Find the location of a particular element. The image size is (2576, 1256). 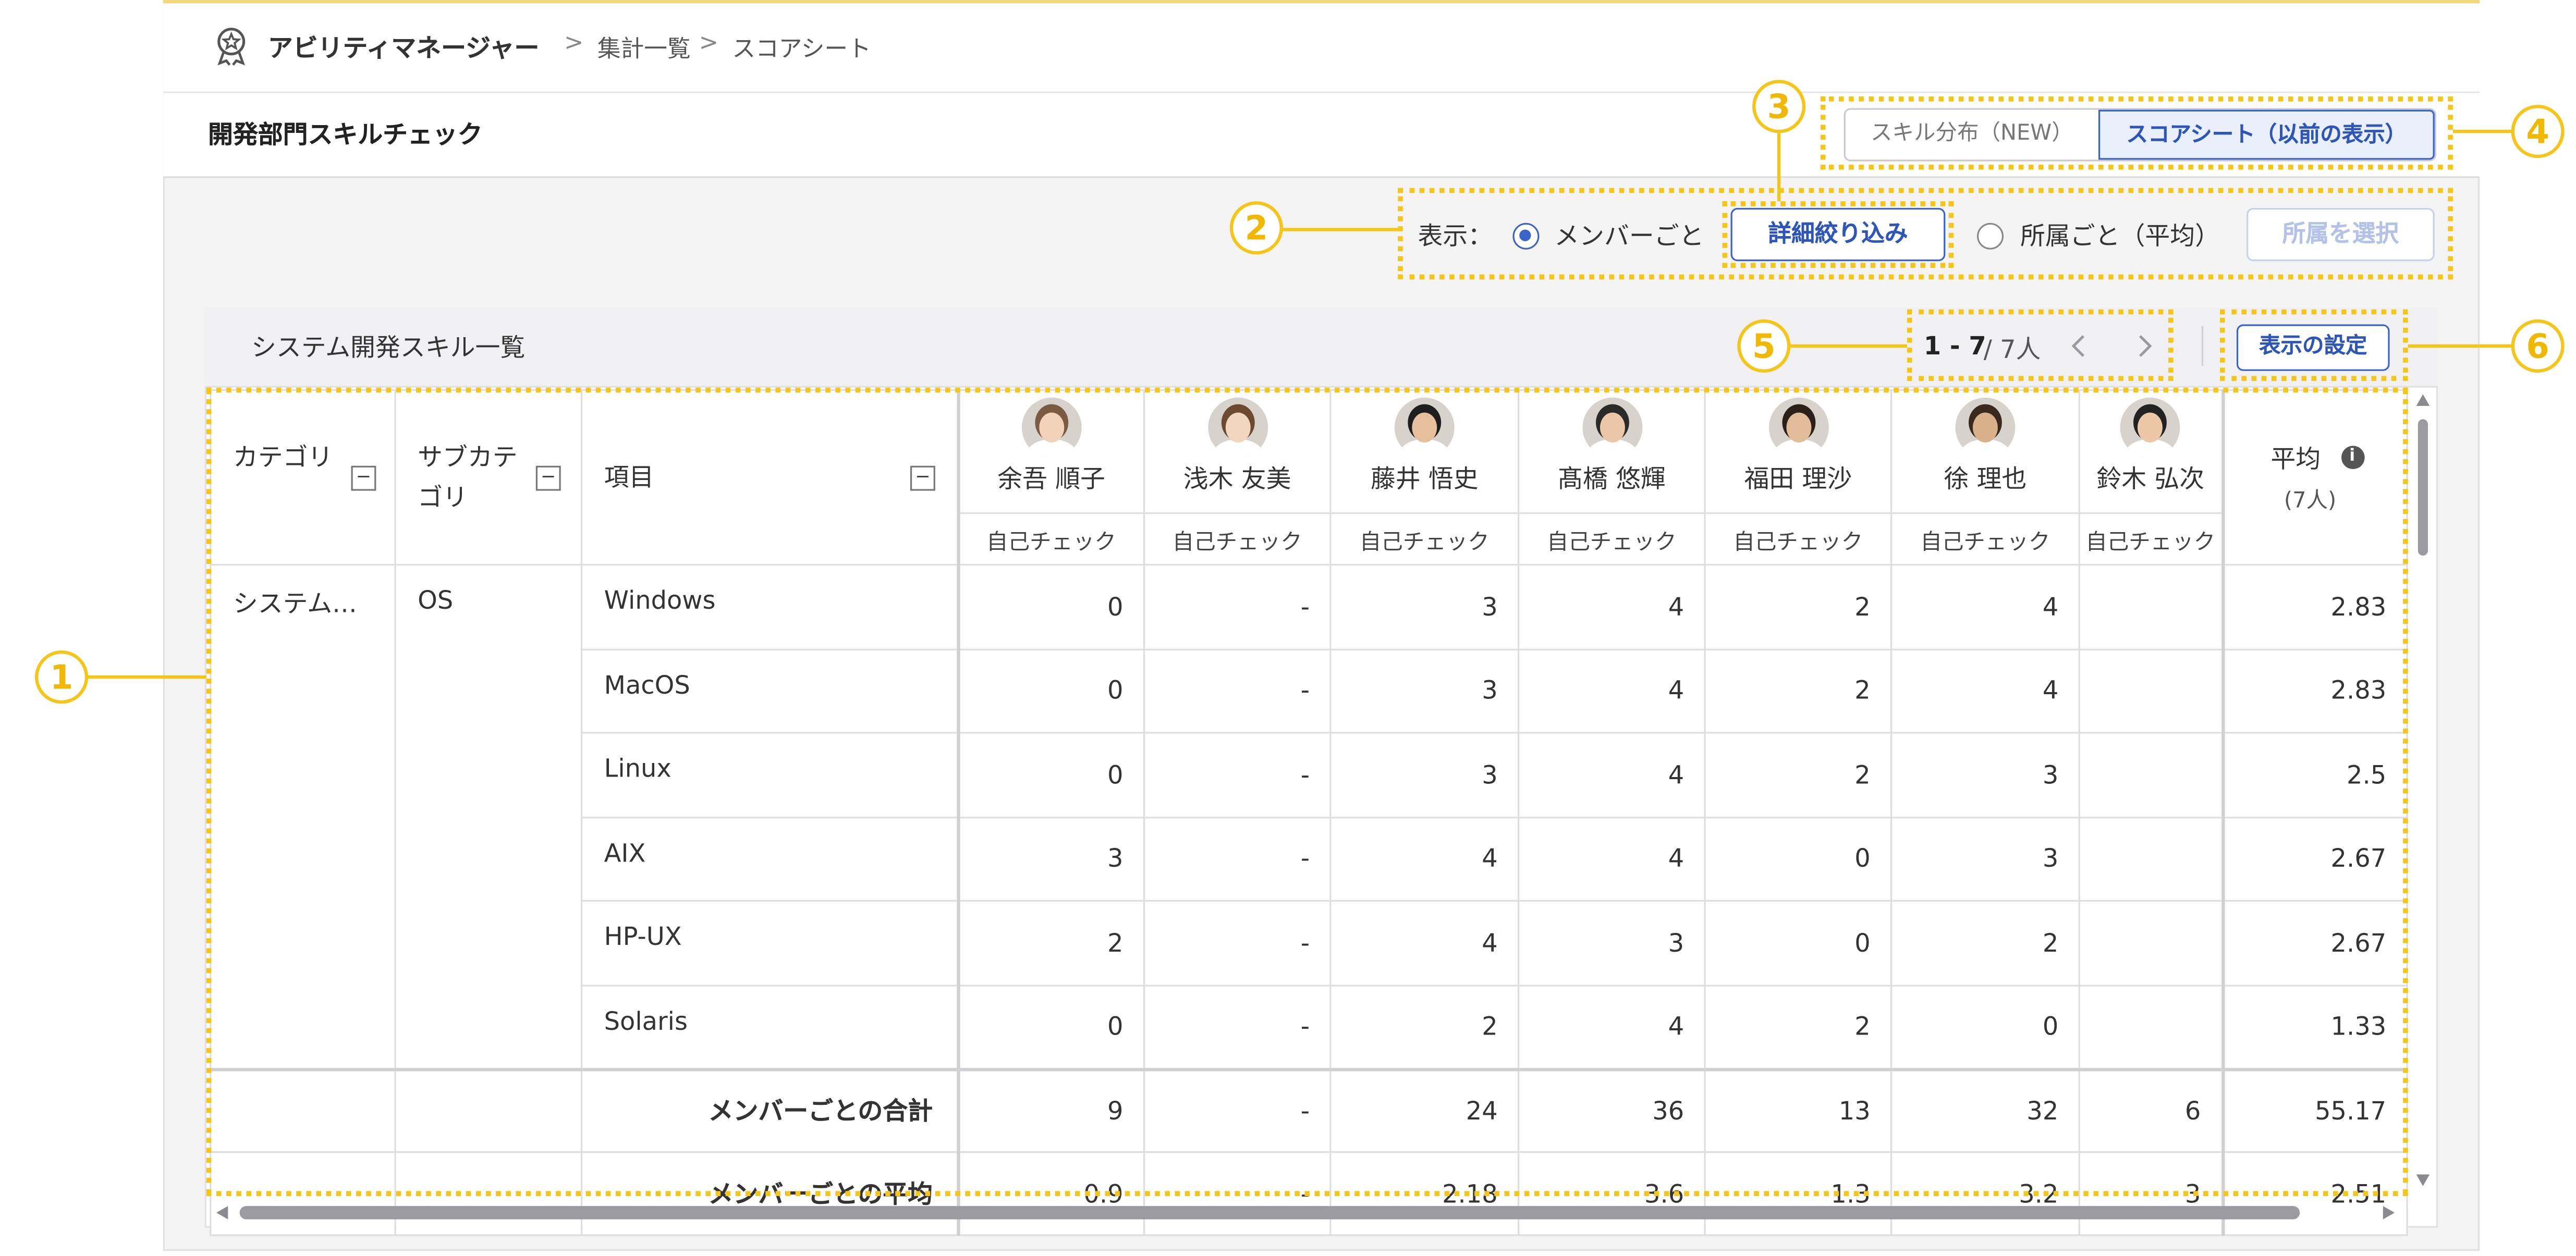

annotation-marker-6: 6 is located at coordinates (2538, 346).